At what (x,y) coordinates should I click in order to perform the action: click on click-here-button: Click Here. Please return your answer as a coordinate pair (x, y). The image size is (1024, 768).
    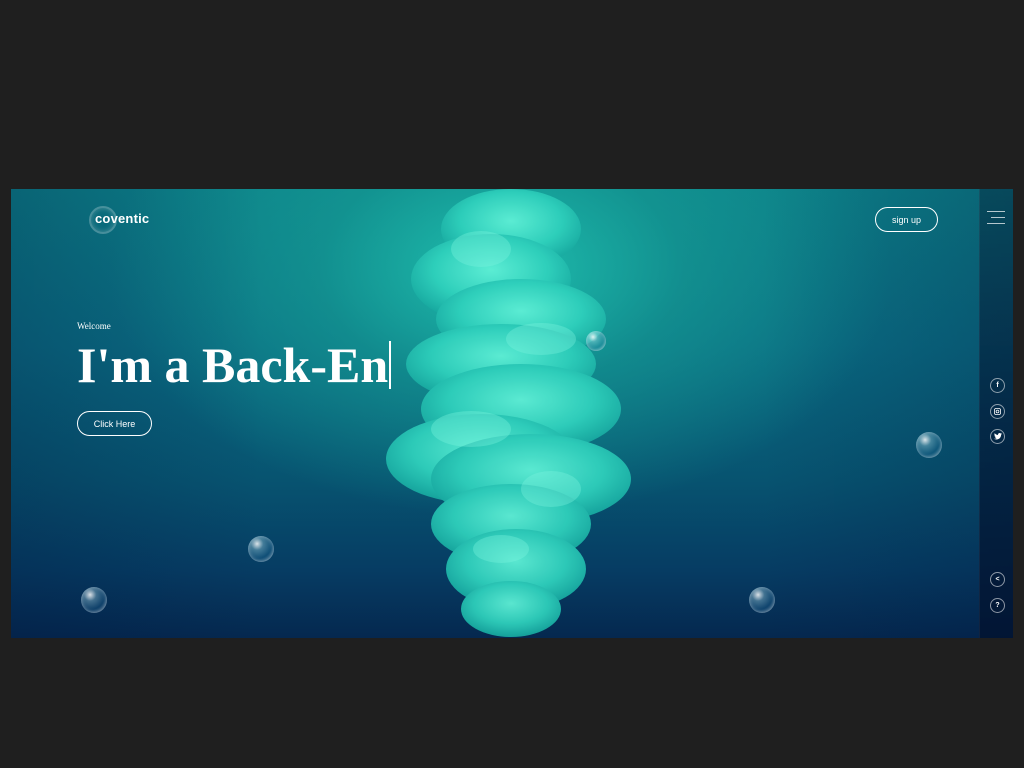
    Looking at the image, I should click on (114, 423).